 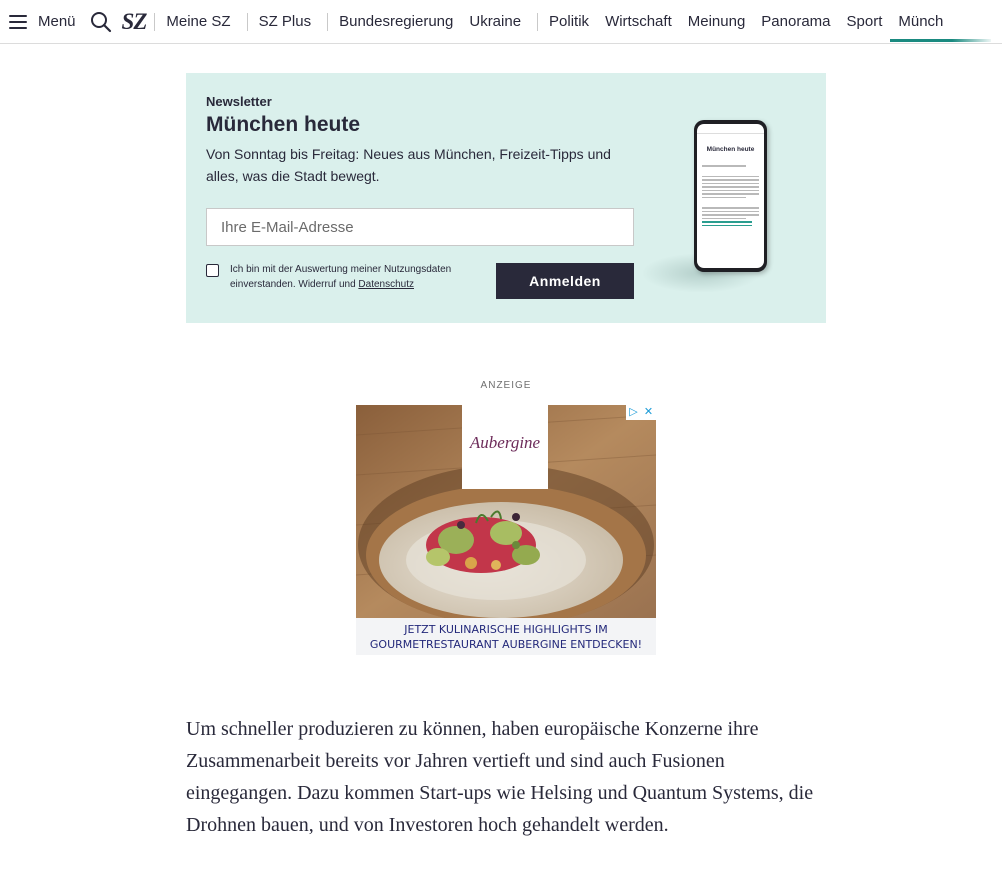 I want to click on nav-item-politik: Politik, so click(x=571, y=21).